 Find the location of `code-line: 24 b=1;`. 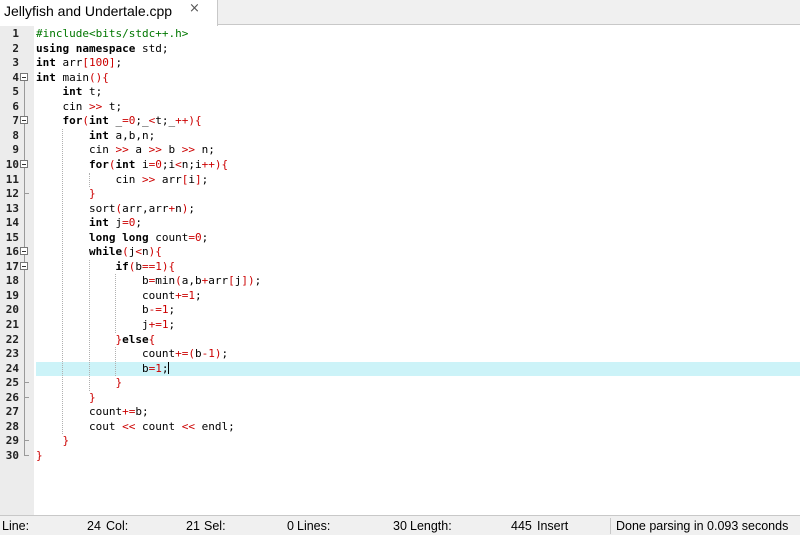

code-line: 24 b=1; is located at coordinates (400, 369).